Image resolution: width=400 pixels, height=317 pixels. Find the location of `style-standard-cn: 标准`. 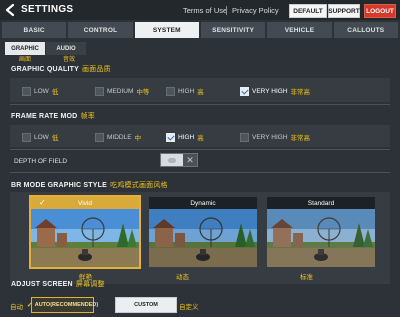

style-standard-cn: 标准 is located at coordinates (306, 277).